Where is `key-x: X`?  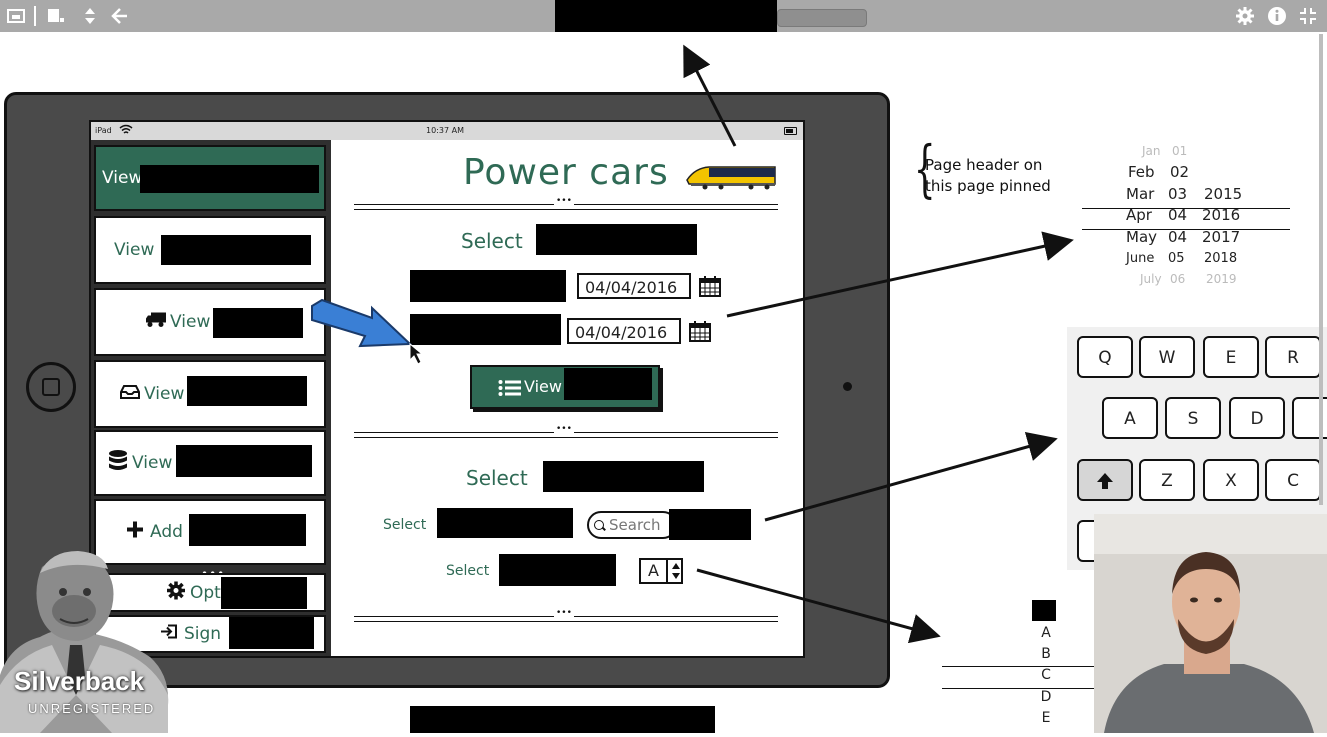
key-x: X is located at coordinates (1231, 480).